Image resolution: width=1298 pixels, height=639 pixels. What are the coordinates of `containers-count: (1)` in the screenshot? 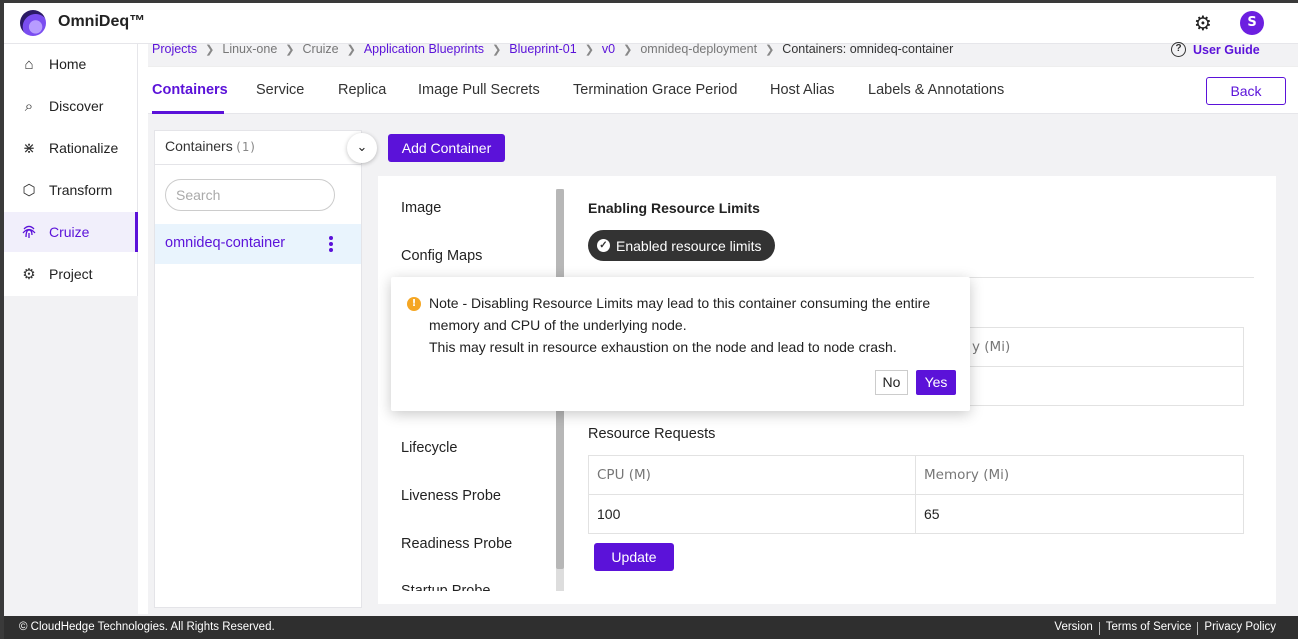 It's located at (245, 147).